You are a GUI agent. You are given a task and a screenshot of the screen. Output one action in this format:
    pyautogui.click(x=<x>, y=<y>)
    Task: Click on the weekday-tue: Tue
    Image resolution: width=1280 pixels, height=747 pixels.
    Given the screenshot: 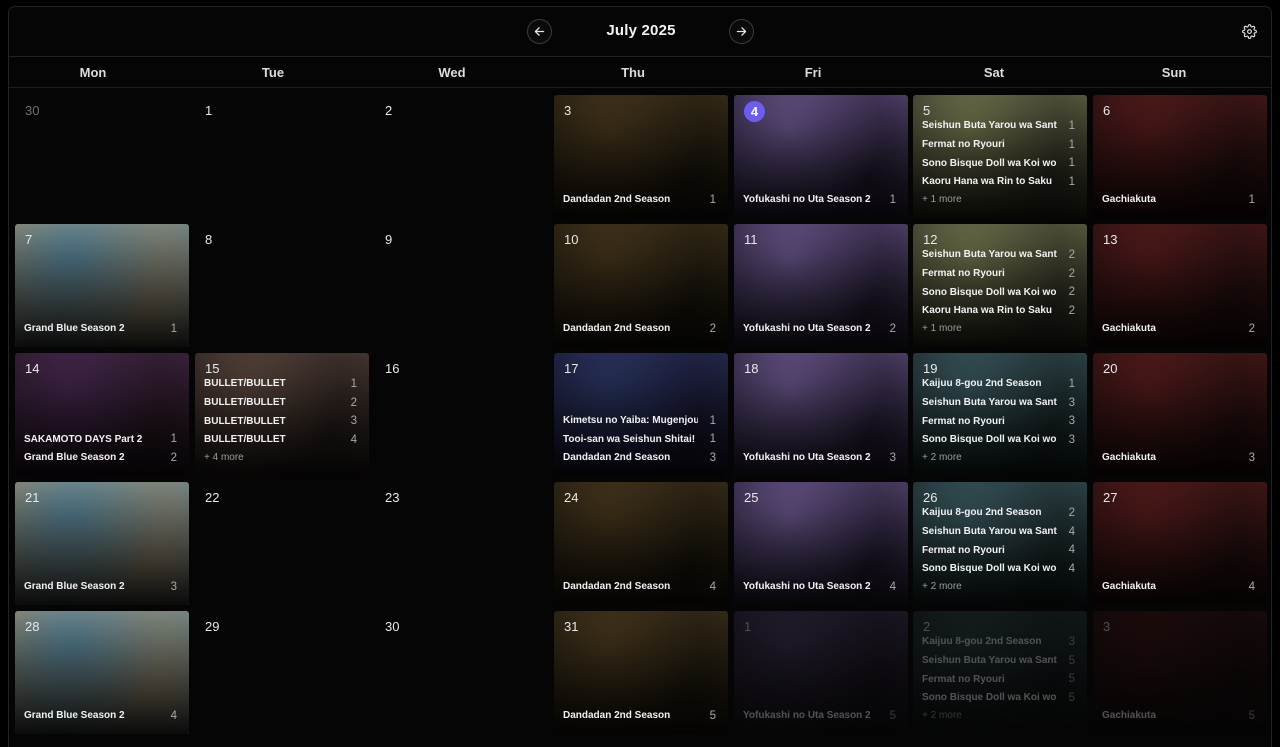 What is the action you would take?
    pyautogui.click(x=273, y=72)
    